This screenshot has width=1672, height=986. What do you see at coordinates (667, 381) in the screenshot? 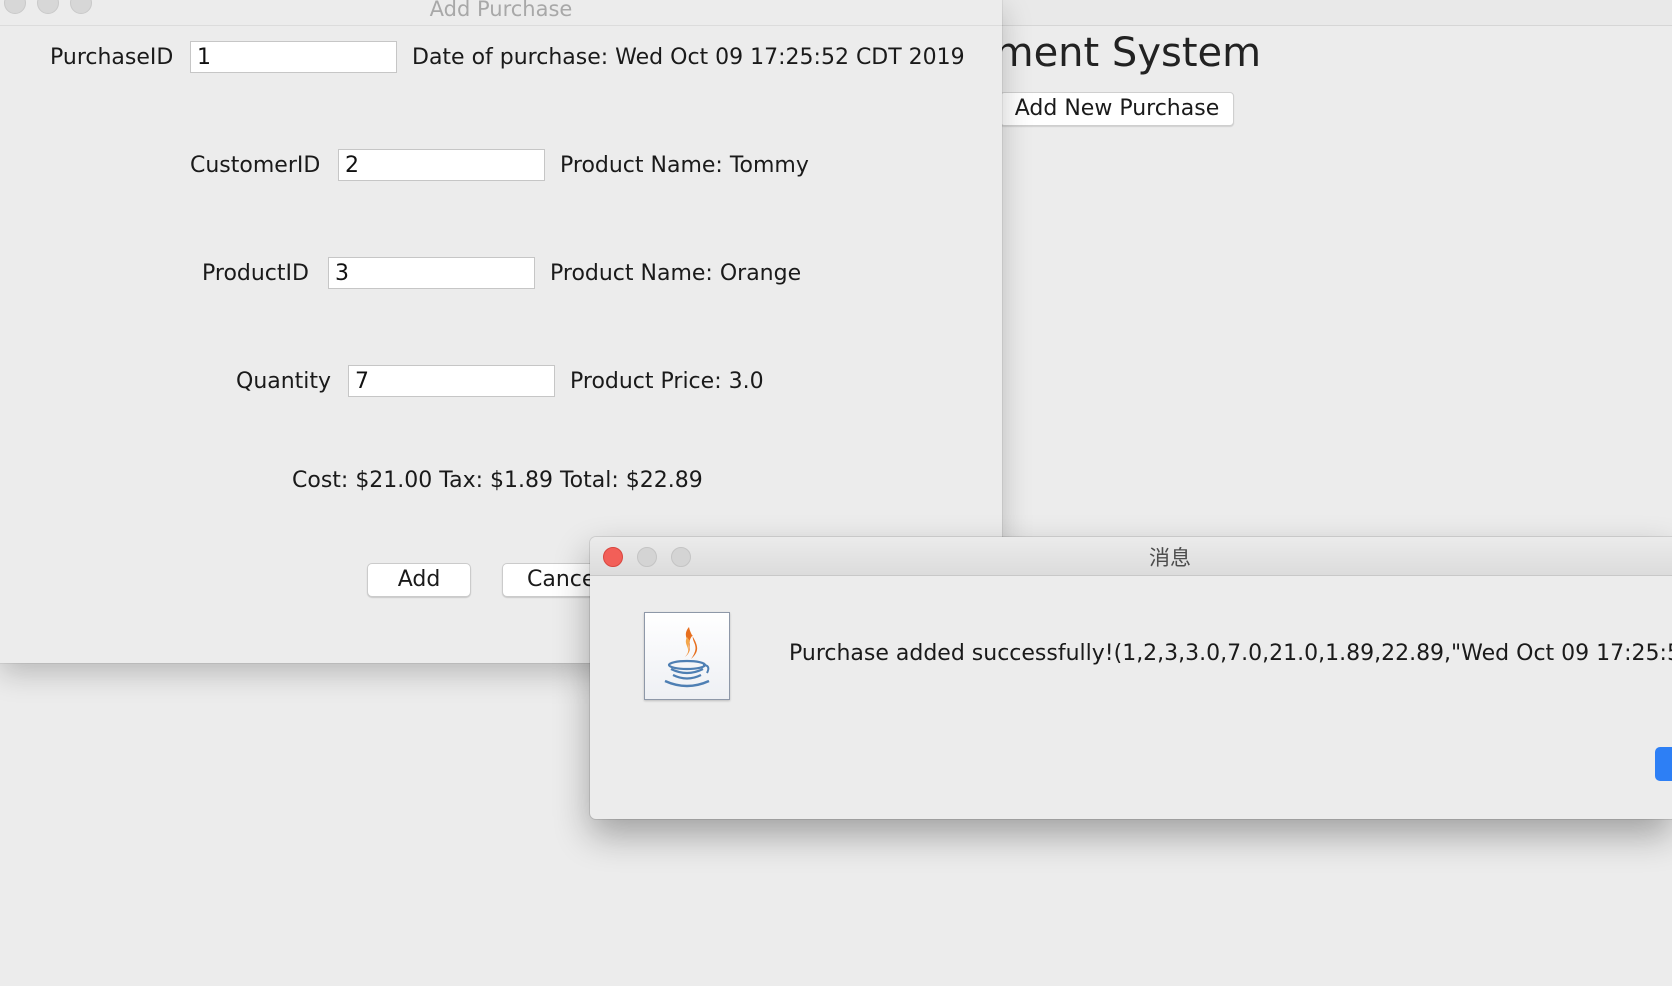
I see `product-price-text: Product Price: 3.0` at bounding box center [667, 381].